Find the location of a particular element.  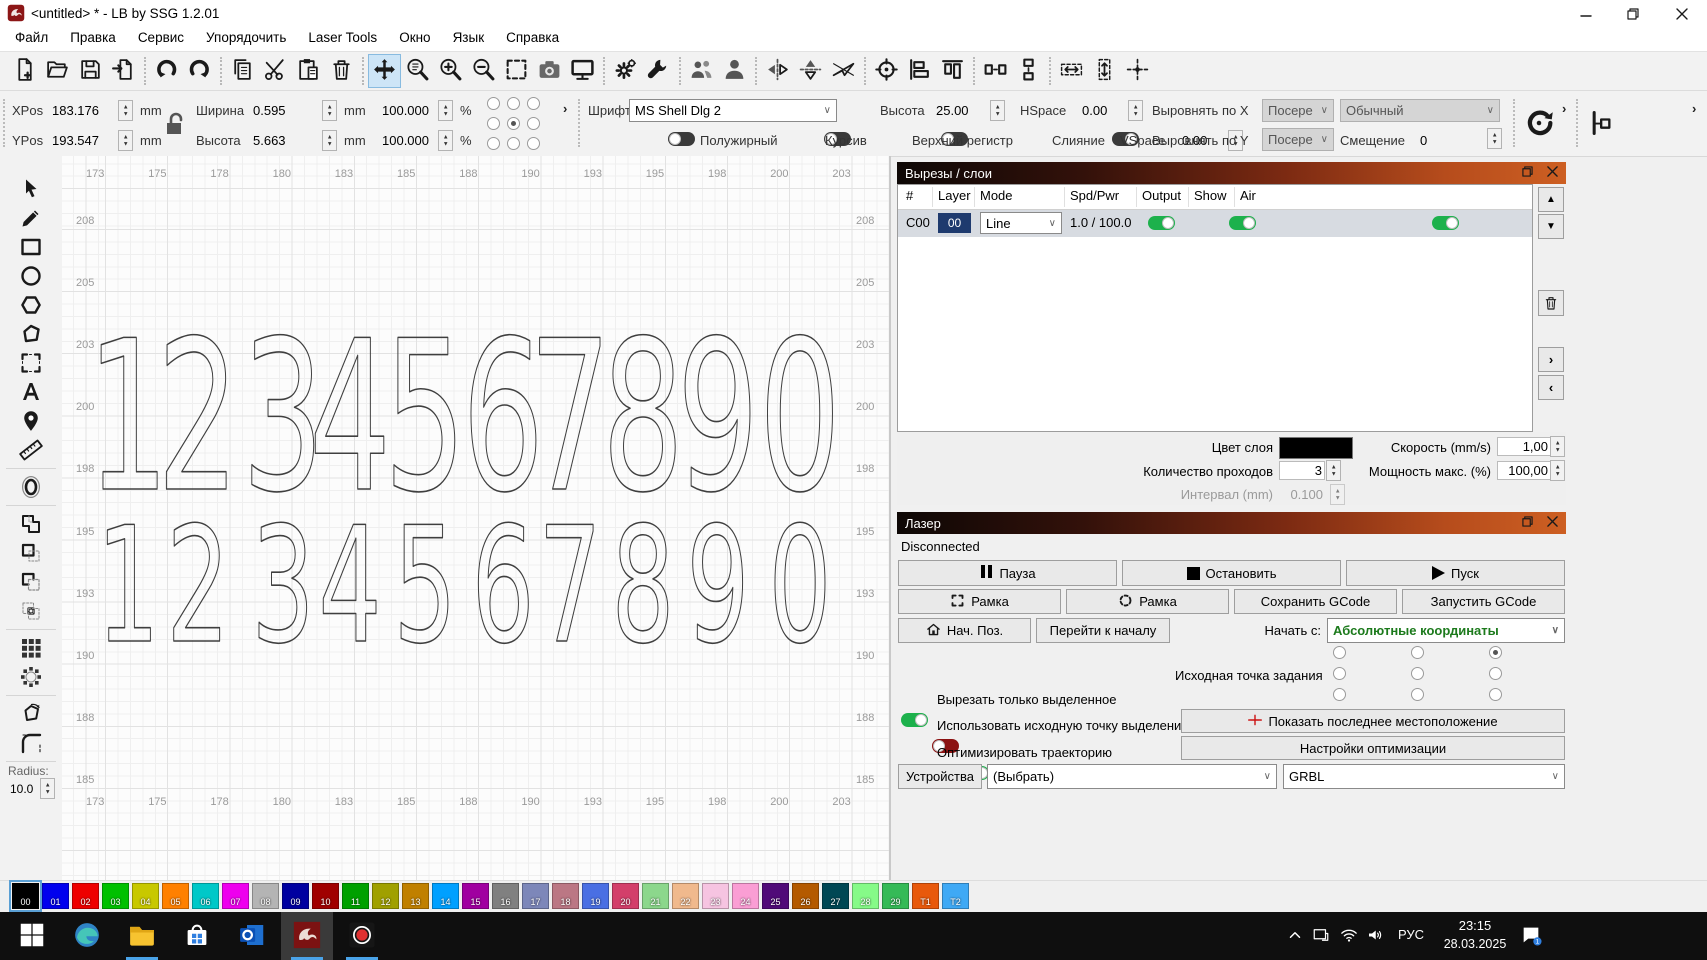

save-gcode-button: Сохранить GCode is located at coordinates (1315, 601).